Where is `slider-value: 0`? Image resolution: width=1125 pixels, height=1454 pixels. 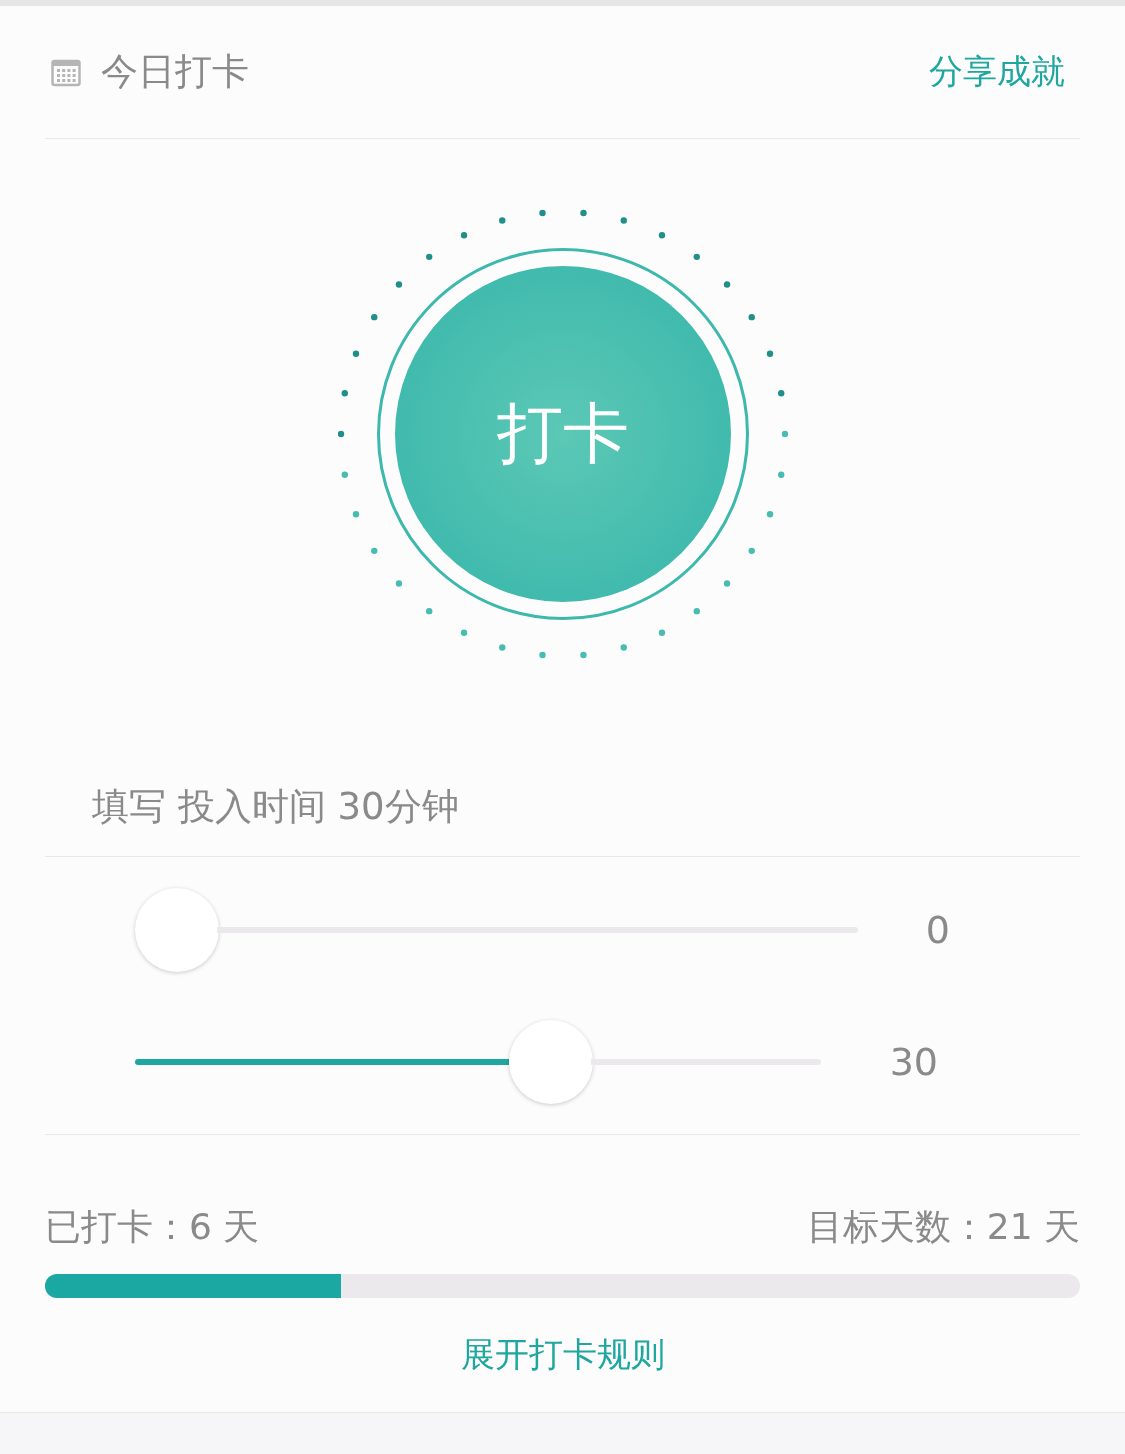 slider-value: 0 is located at coordinates (937, 929).